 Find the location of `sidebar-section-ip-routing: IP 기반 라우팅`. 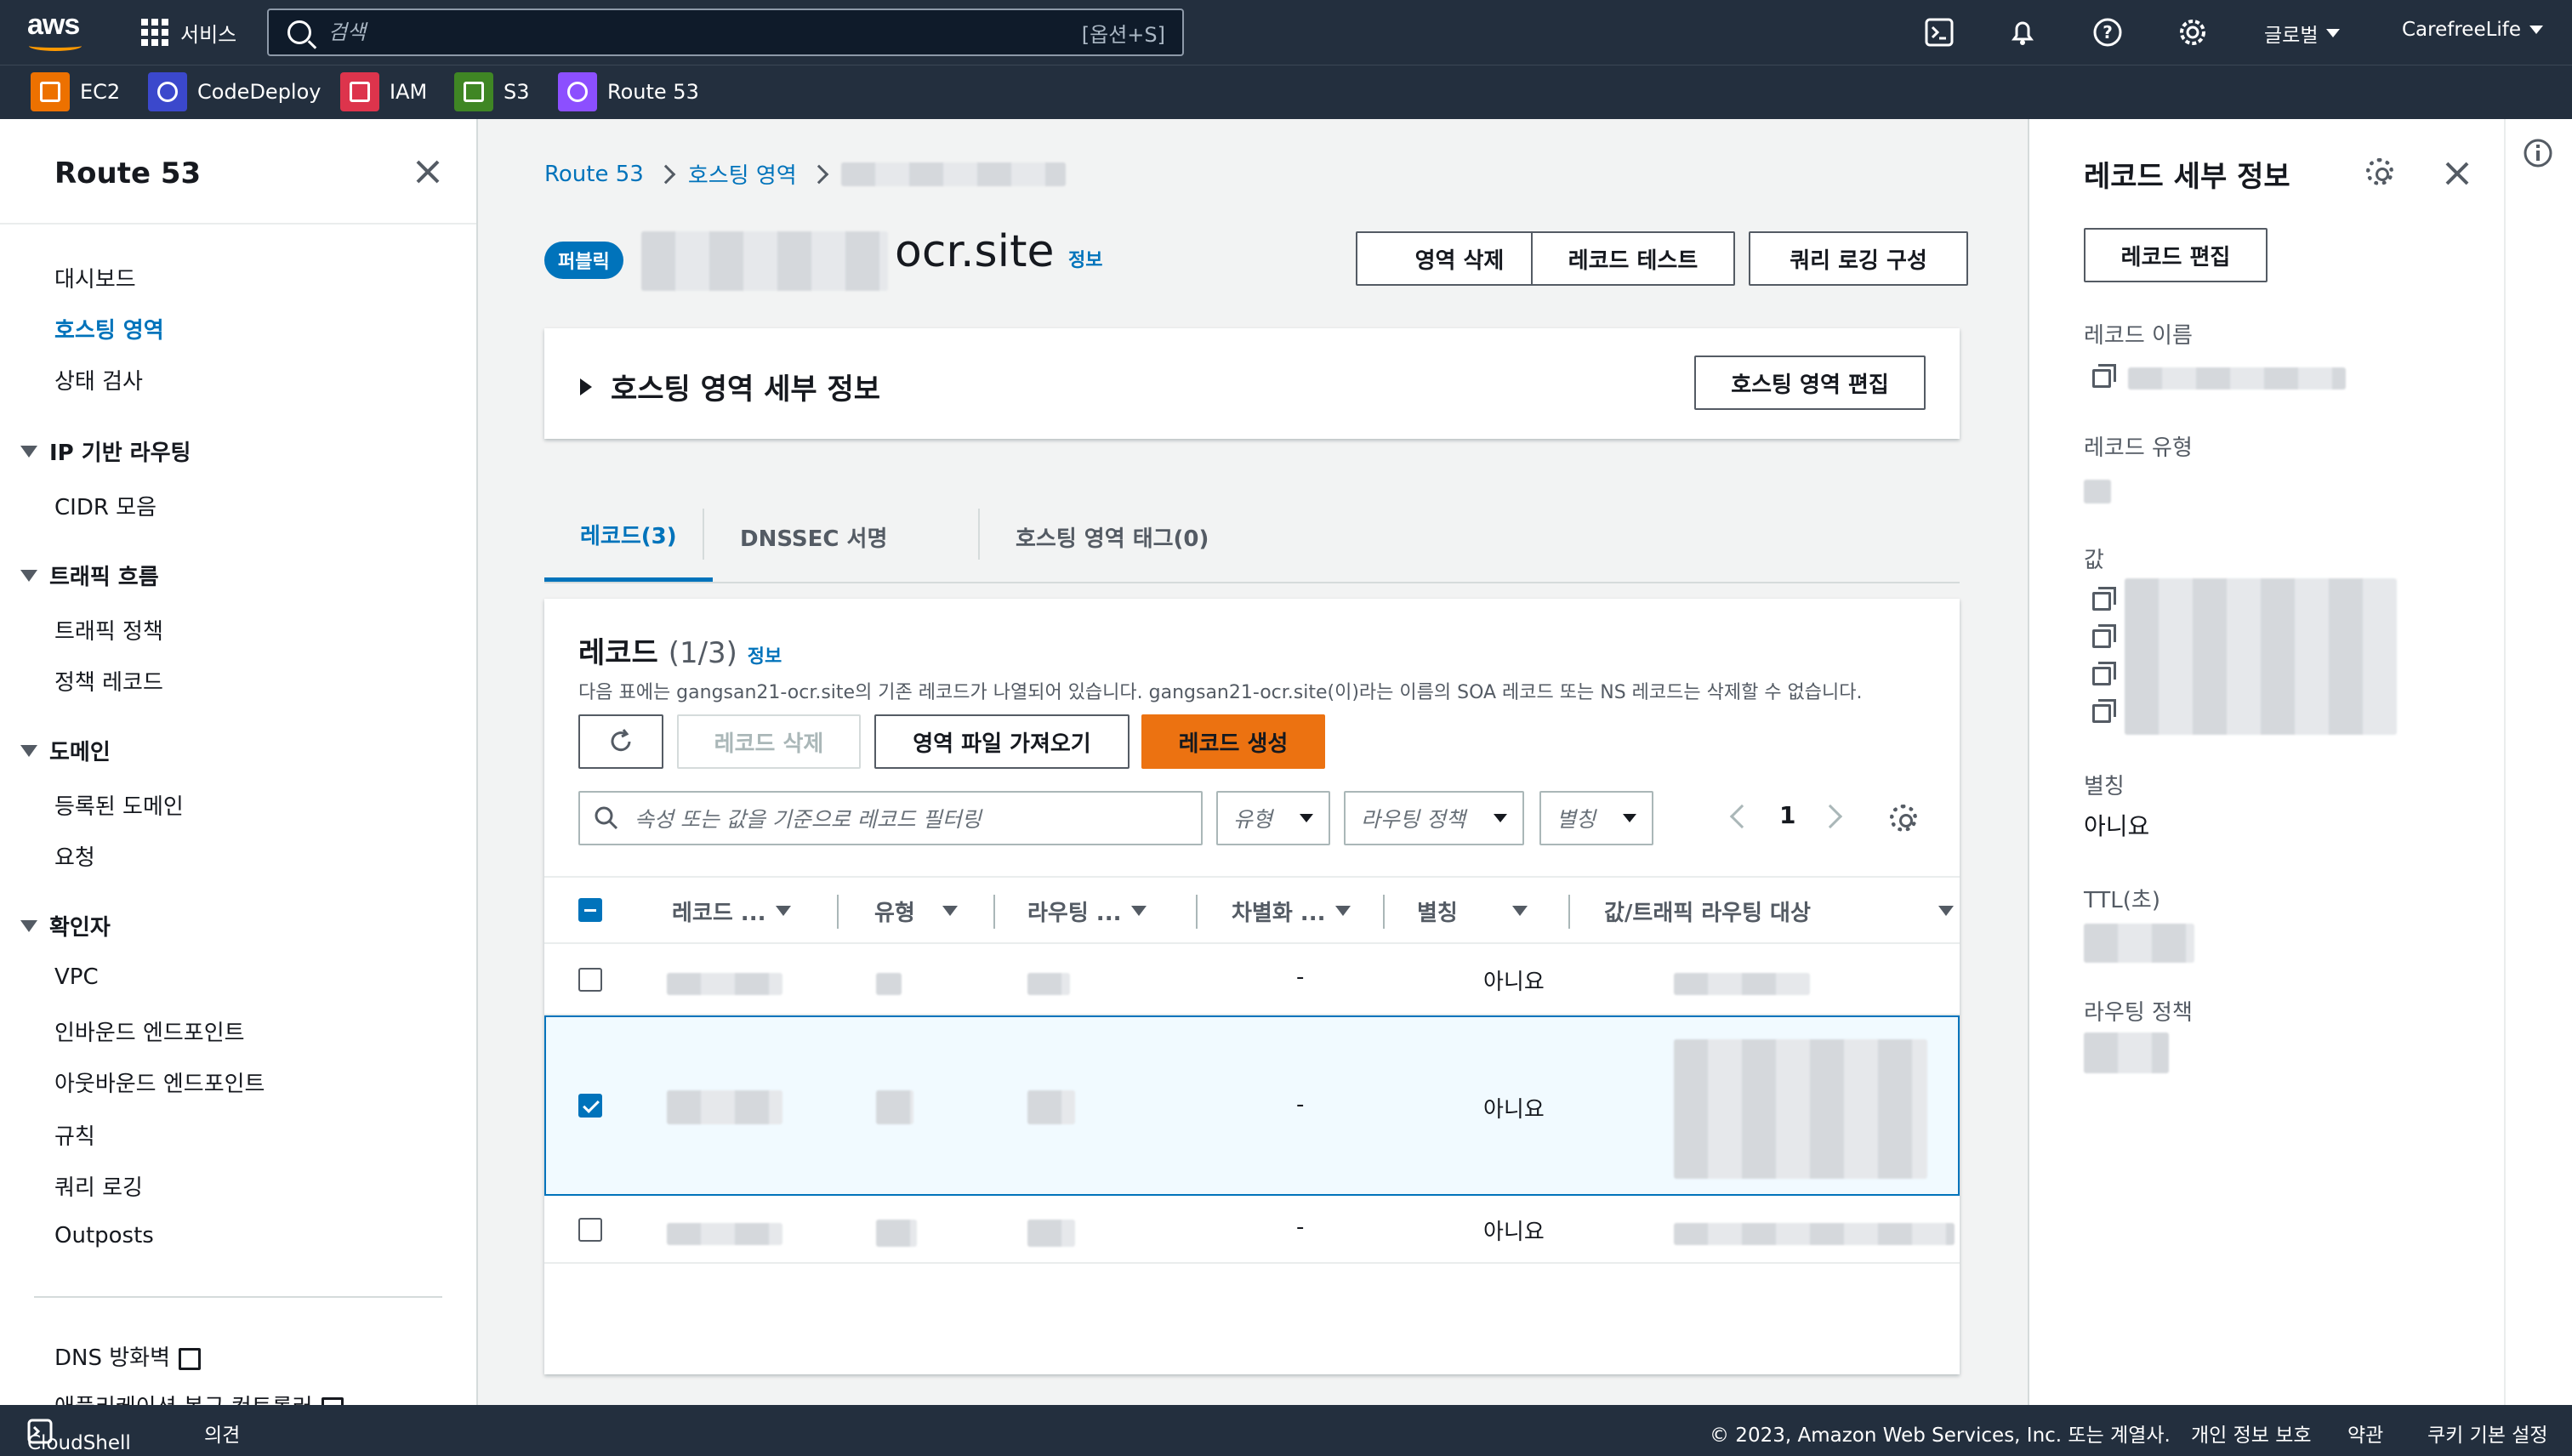

sidebar-section-ip-routing: IP 기반 라우팅 is located at coordinates (106, 451).